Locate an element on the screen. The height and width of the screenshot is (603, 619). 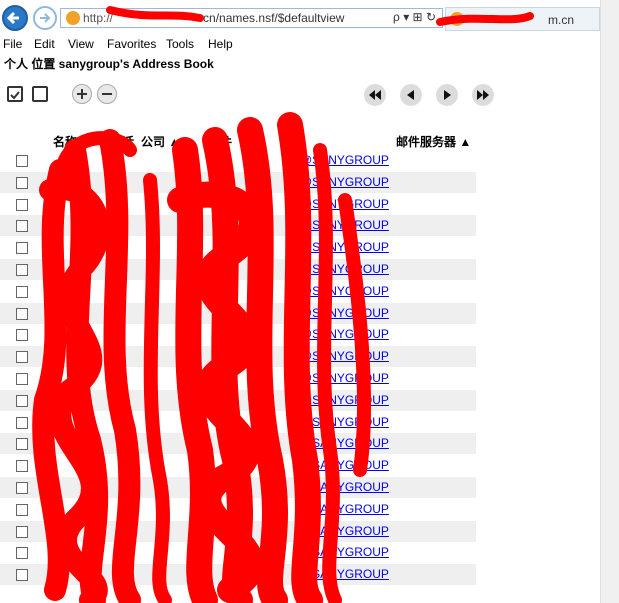
left-triangle-icon is located at coordinates (410, 95).